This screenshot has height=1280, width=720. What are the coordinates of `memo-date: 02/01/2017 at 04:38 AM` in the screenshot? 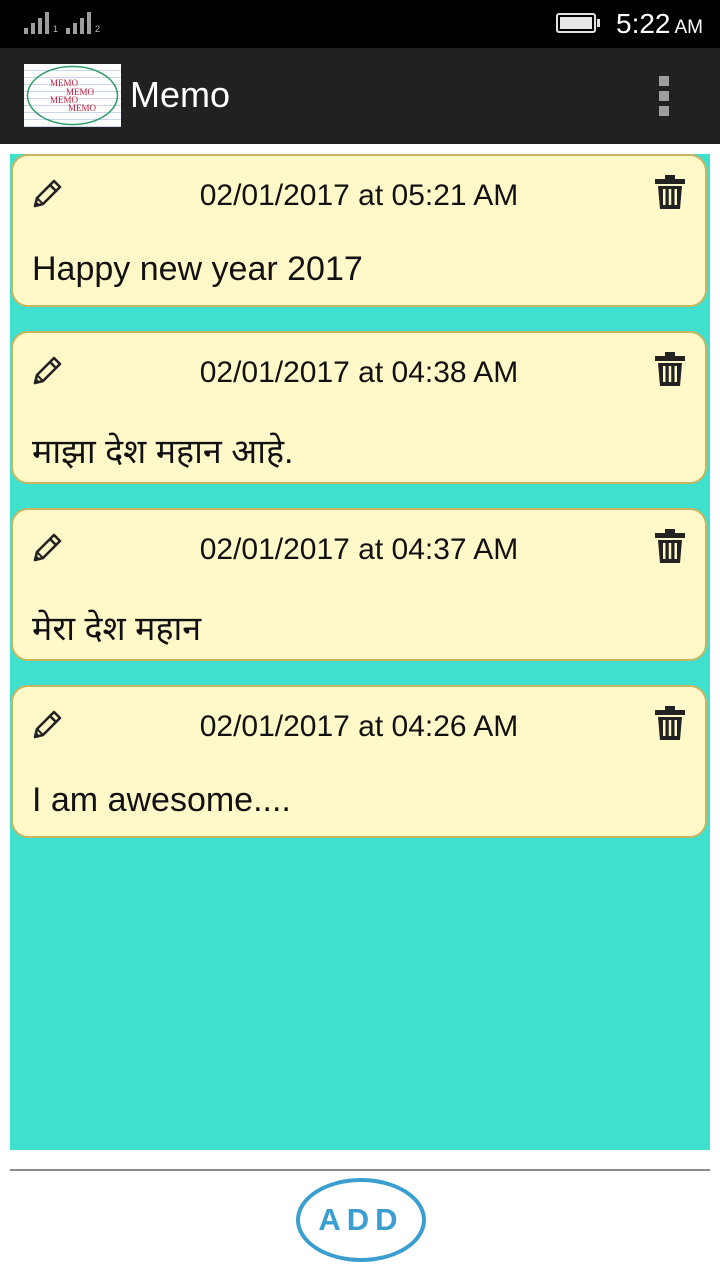 It's located at (359, 372).